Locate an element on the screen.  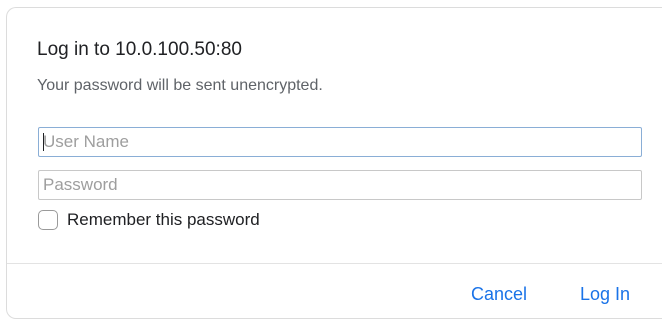
dialog-title: Log in to 10.0.100.50:80 is located at coordinates (139, 49).